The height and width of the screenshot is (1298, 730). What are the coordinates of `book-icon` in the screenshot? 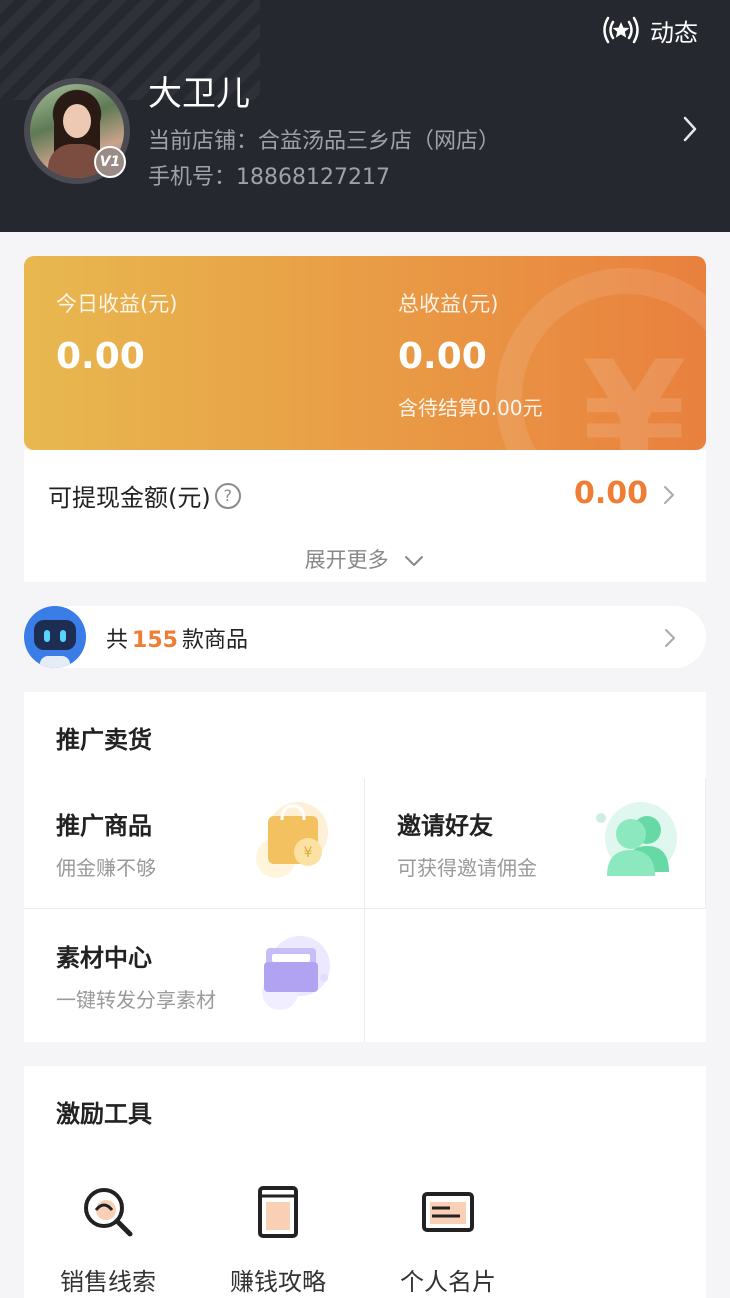 It's located at (278, 1212).